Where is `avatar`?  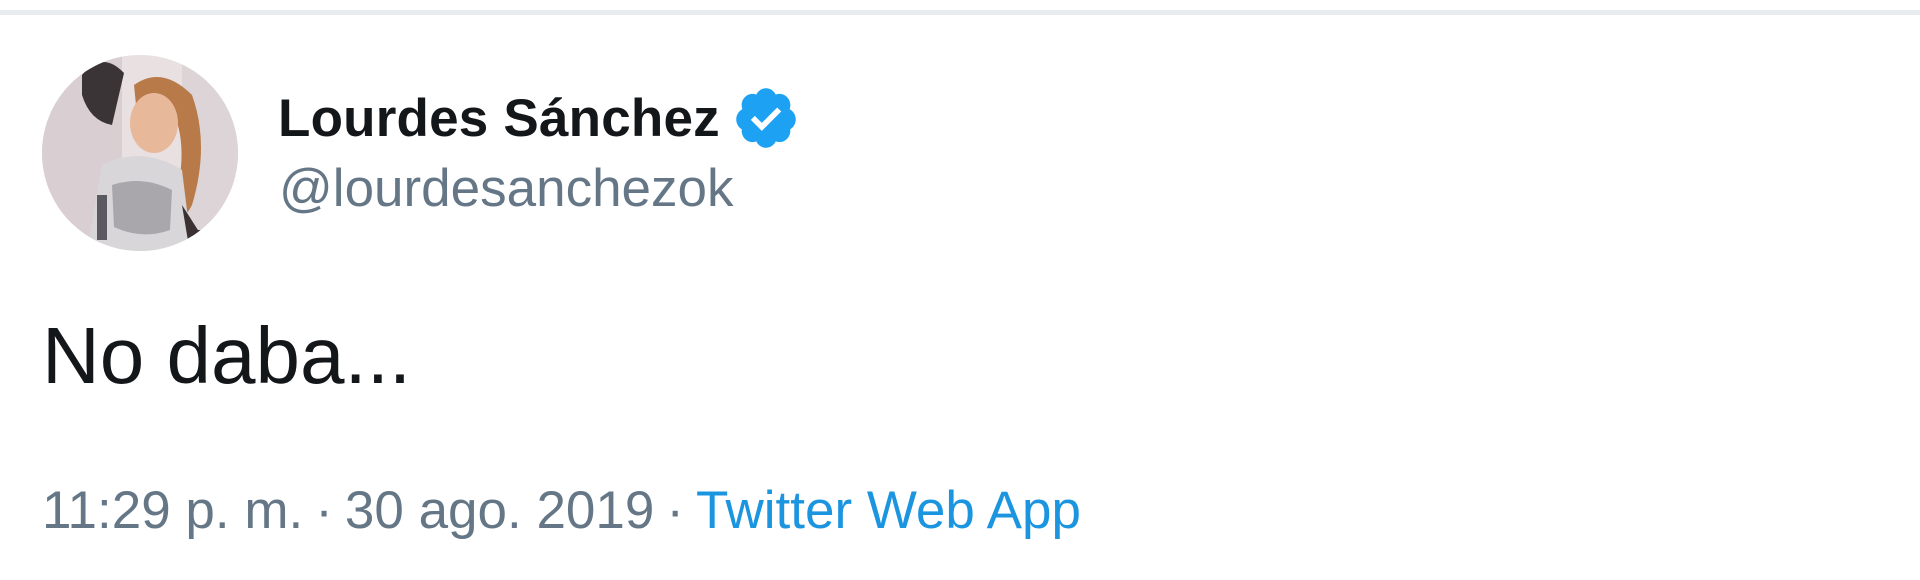 avatar is located at coordinates (140, 153).